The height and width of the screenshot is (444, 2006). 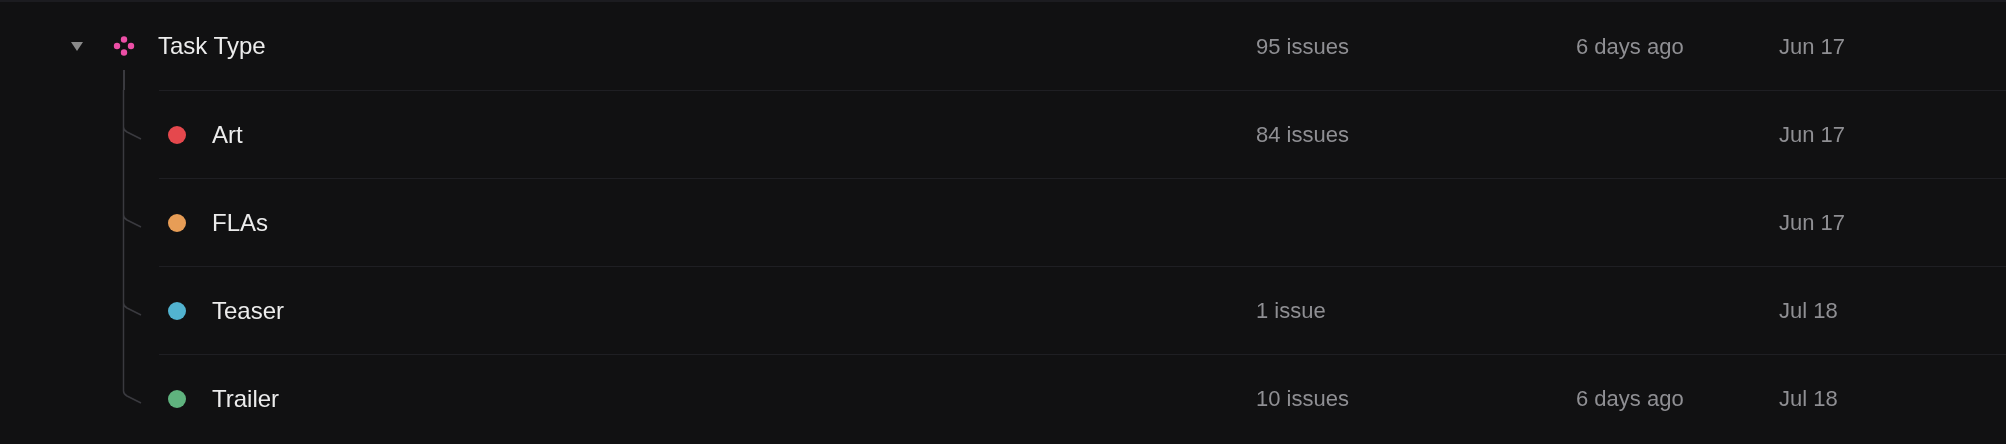 What do you see at coordinates (240, 222) in the screenshot?
I see `label-name: FLAs` at bounding box center [240, 222].